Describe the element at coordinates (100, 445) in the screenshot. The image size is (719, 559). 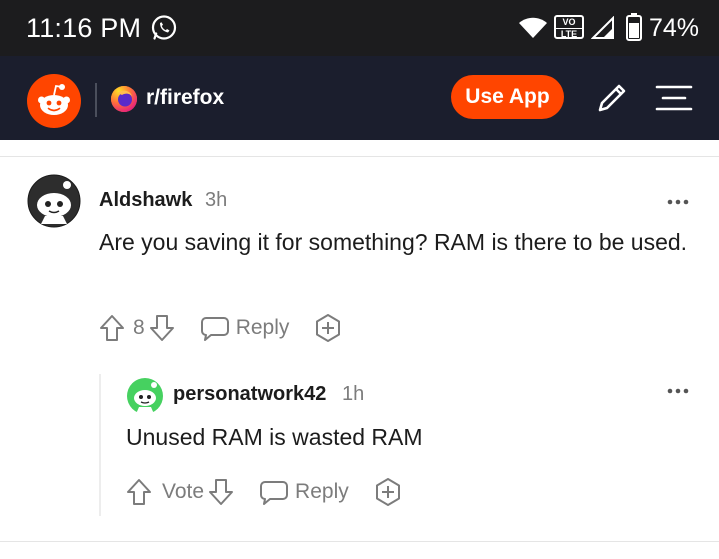
I see `thread-line` at that location.